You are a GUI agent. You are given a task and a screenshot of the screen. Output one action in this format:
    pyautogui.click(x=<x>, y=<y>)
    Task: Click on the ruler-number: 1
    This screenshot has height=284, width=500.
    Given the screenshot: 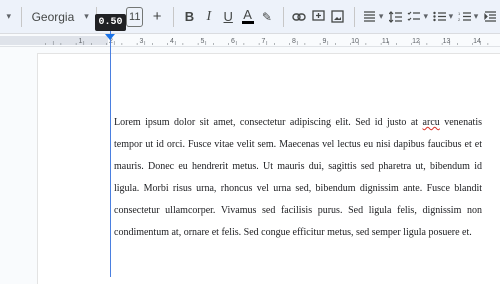 What is the action you would take?
    pyautogui.click(x=81, y=41)
    